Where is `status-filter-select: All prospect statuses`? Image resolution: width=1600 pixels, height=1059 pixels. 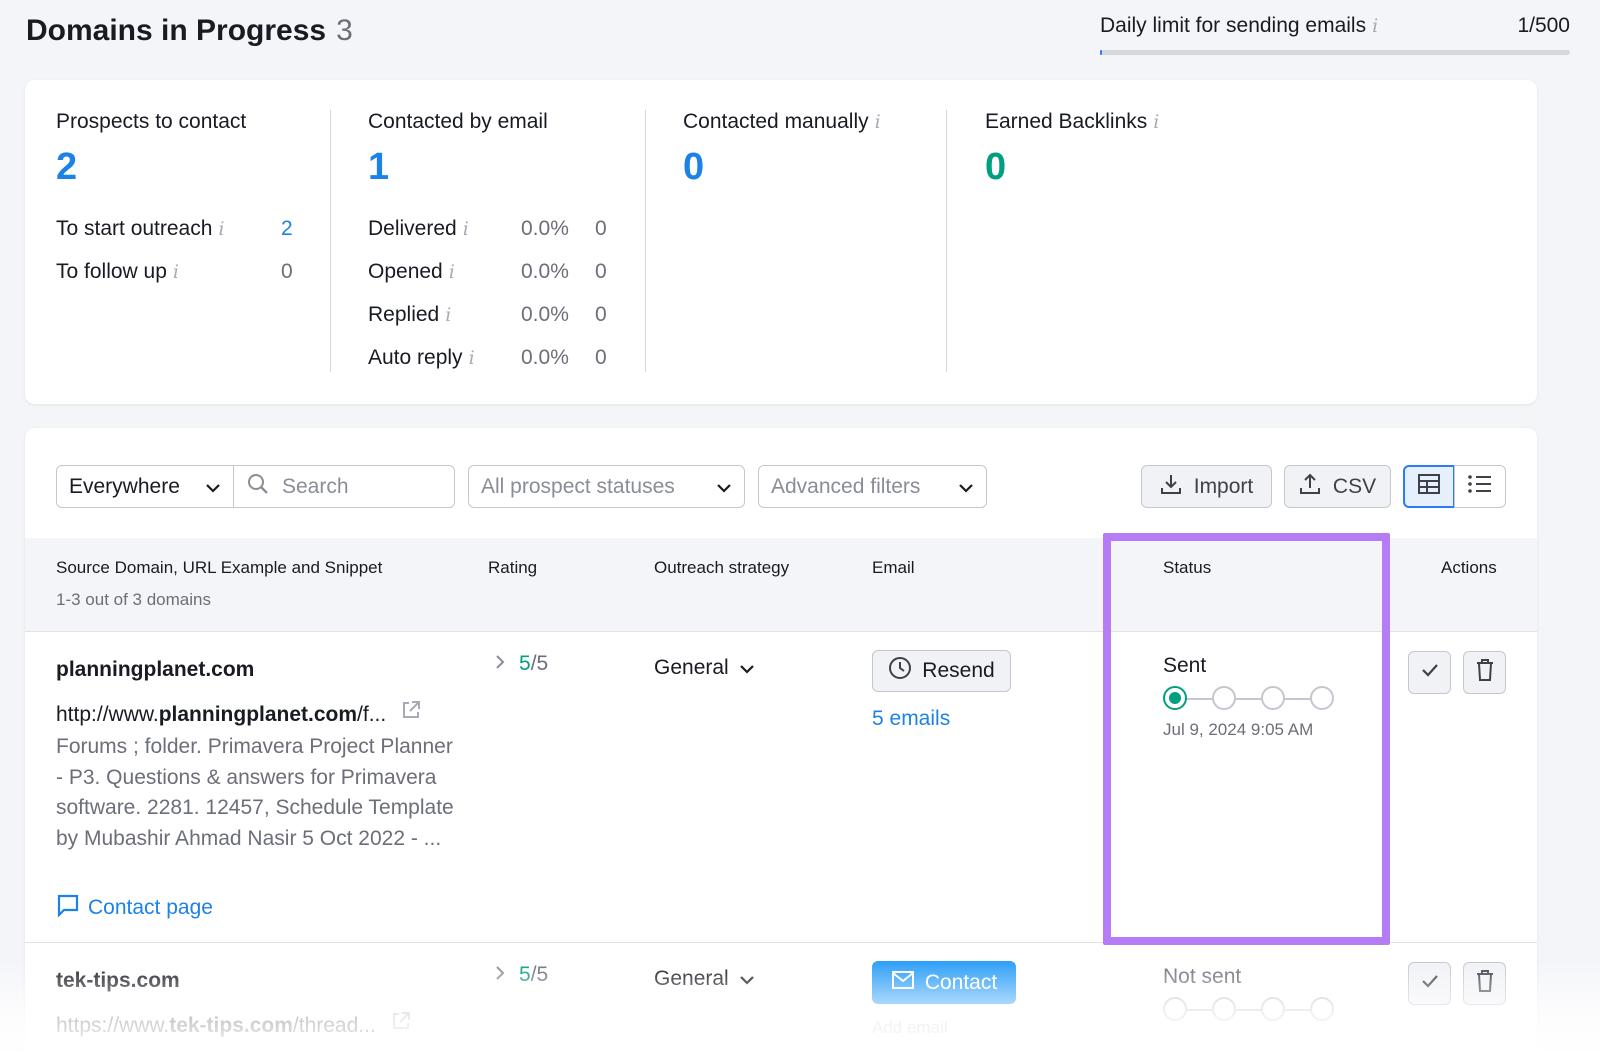
status-filter-select: All prospect statuses is located at coordinates (606, 486).